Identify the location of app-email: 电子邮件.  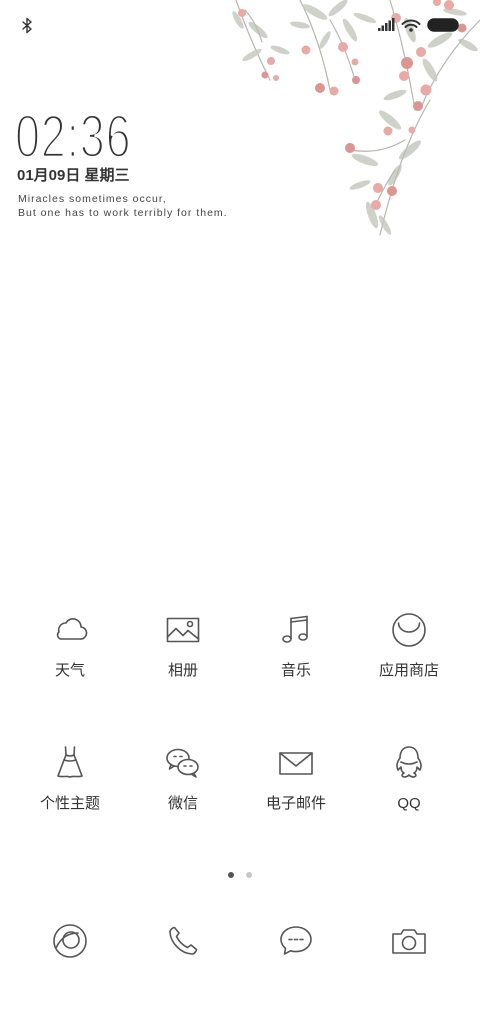
(296, 778).